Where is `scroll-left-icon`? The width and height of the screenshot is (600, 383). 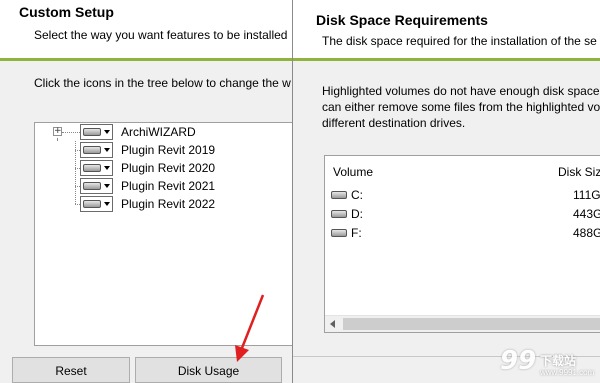 scroll-left-icon is located at coordinates (332, 324).